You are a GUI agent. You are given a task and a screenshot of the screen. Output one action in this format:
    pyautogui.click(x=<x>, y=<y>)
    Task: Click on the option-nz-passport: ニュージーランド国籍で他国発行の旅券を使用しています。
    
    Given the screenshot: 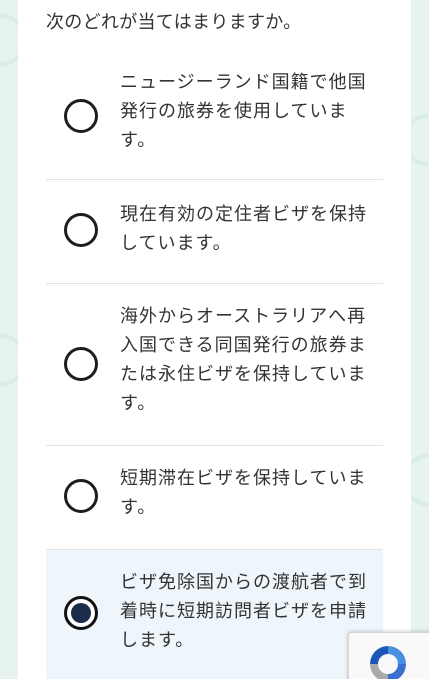 What is the action you would take?
    pyautogui.click(x=214, y=117)
    